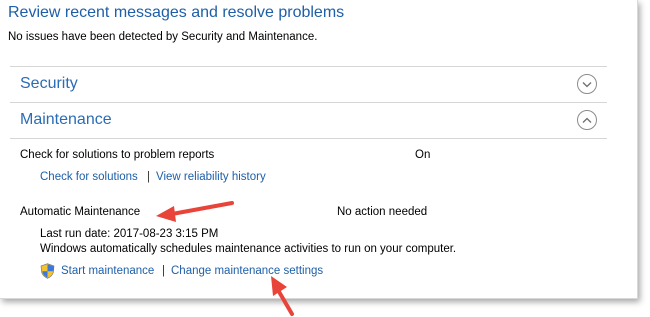  Describe the element at coordinates (423, 155) in the screenshot. I see `problem-reports-status: On` at that location.